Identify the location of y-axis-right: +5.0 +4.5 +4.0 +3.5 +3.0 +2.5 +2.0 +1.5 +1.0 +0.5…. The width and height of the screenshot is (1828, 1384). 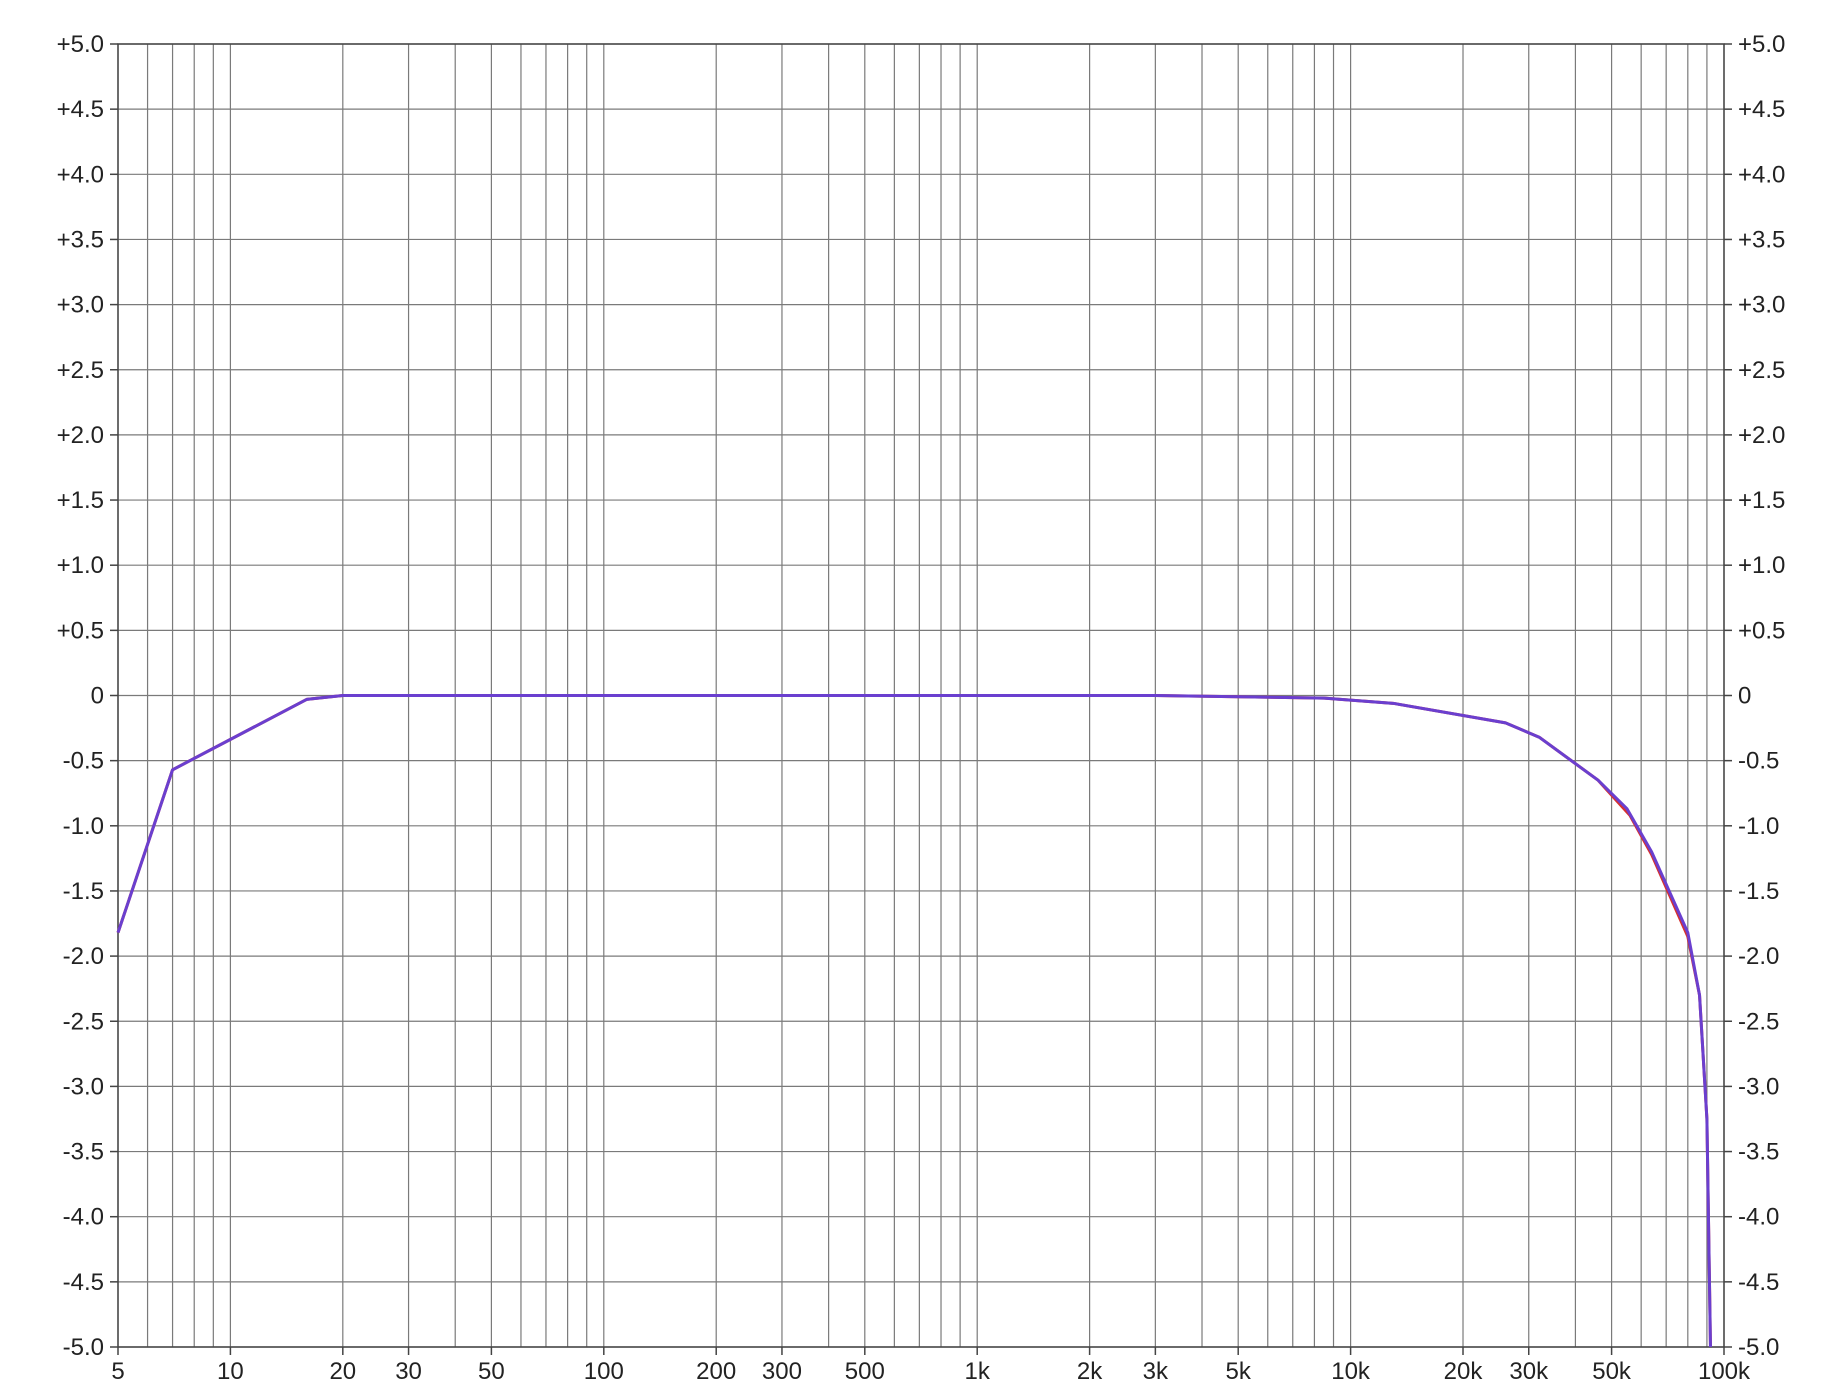
(1761, 696).